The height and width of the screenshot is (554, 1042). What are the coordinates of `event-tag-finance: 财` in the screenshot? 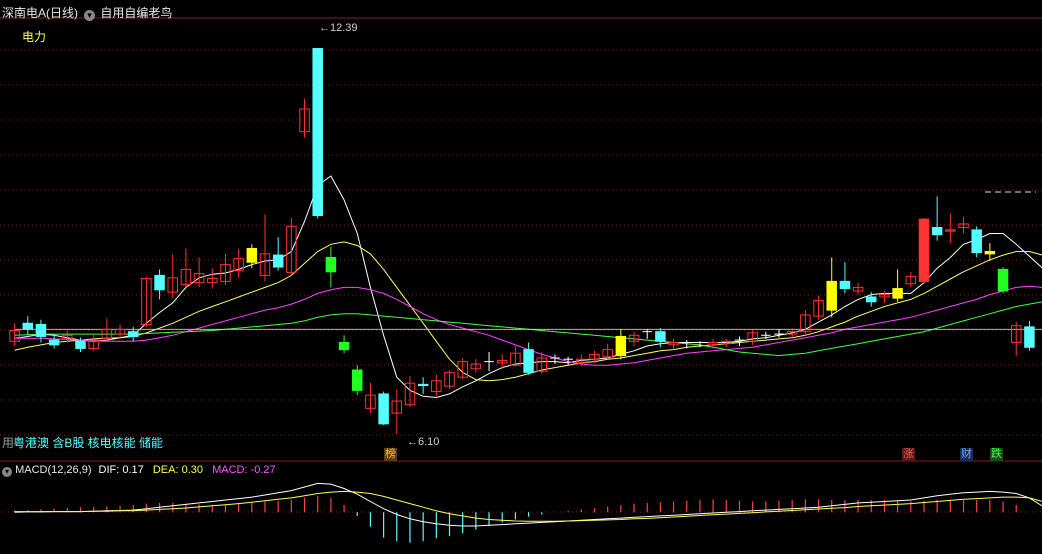 It's located at (966, 454).